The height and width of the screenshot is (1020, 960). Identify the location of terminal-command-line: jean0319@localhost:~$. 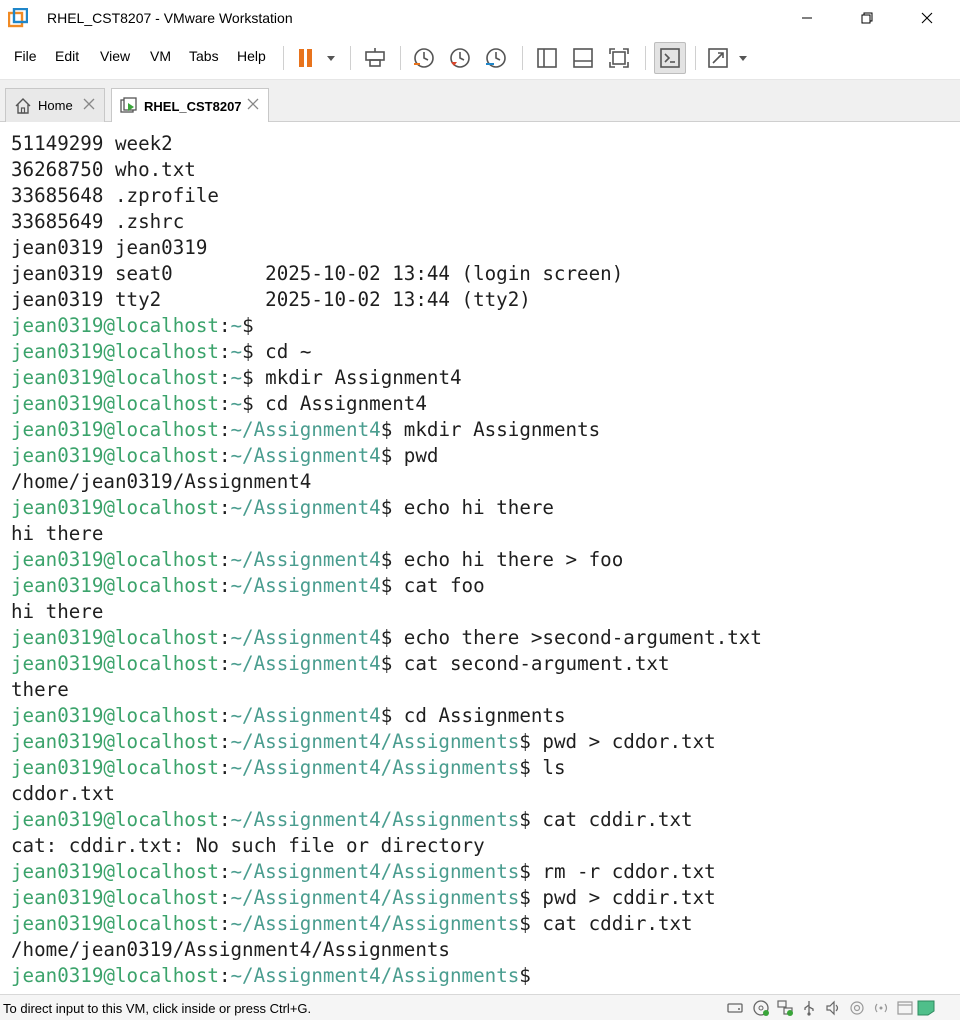
(138, 326).